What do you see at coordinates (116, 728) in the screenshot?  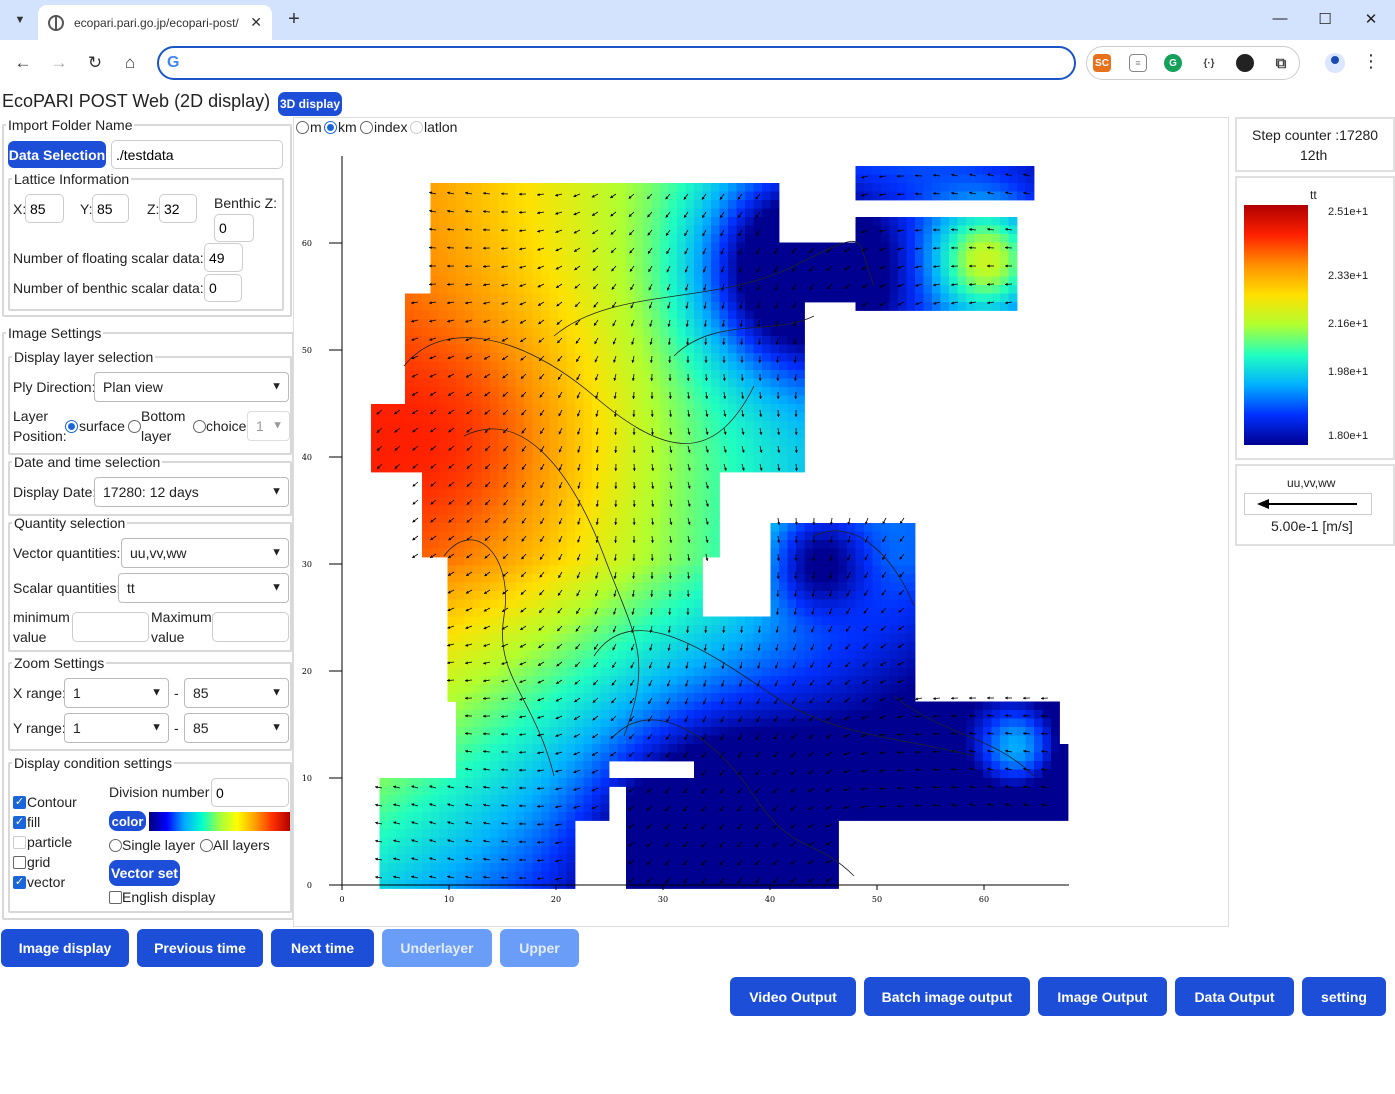 I see `y-range-from-select: 1 ▼` at bounding box center [116, 728].